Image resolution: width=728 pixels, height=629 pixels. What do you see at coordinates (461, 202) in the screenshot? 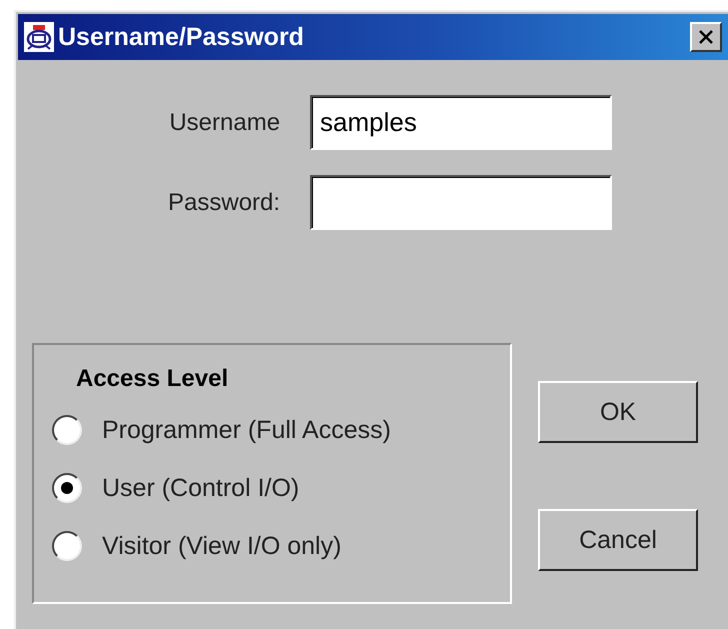
I see `password-field` at bounding box center [461, 202].